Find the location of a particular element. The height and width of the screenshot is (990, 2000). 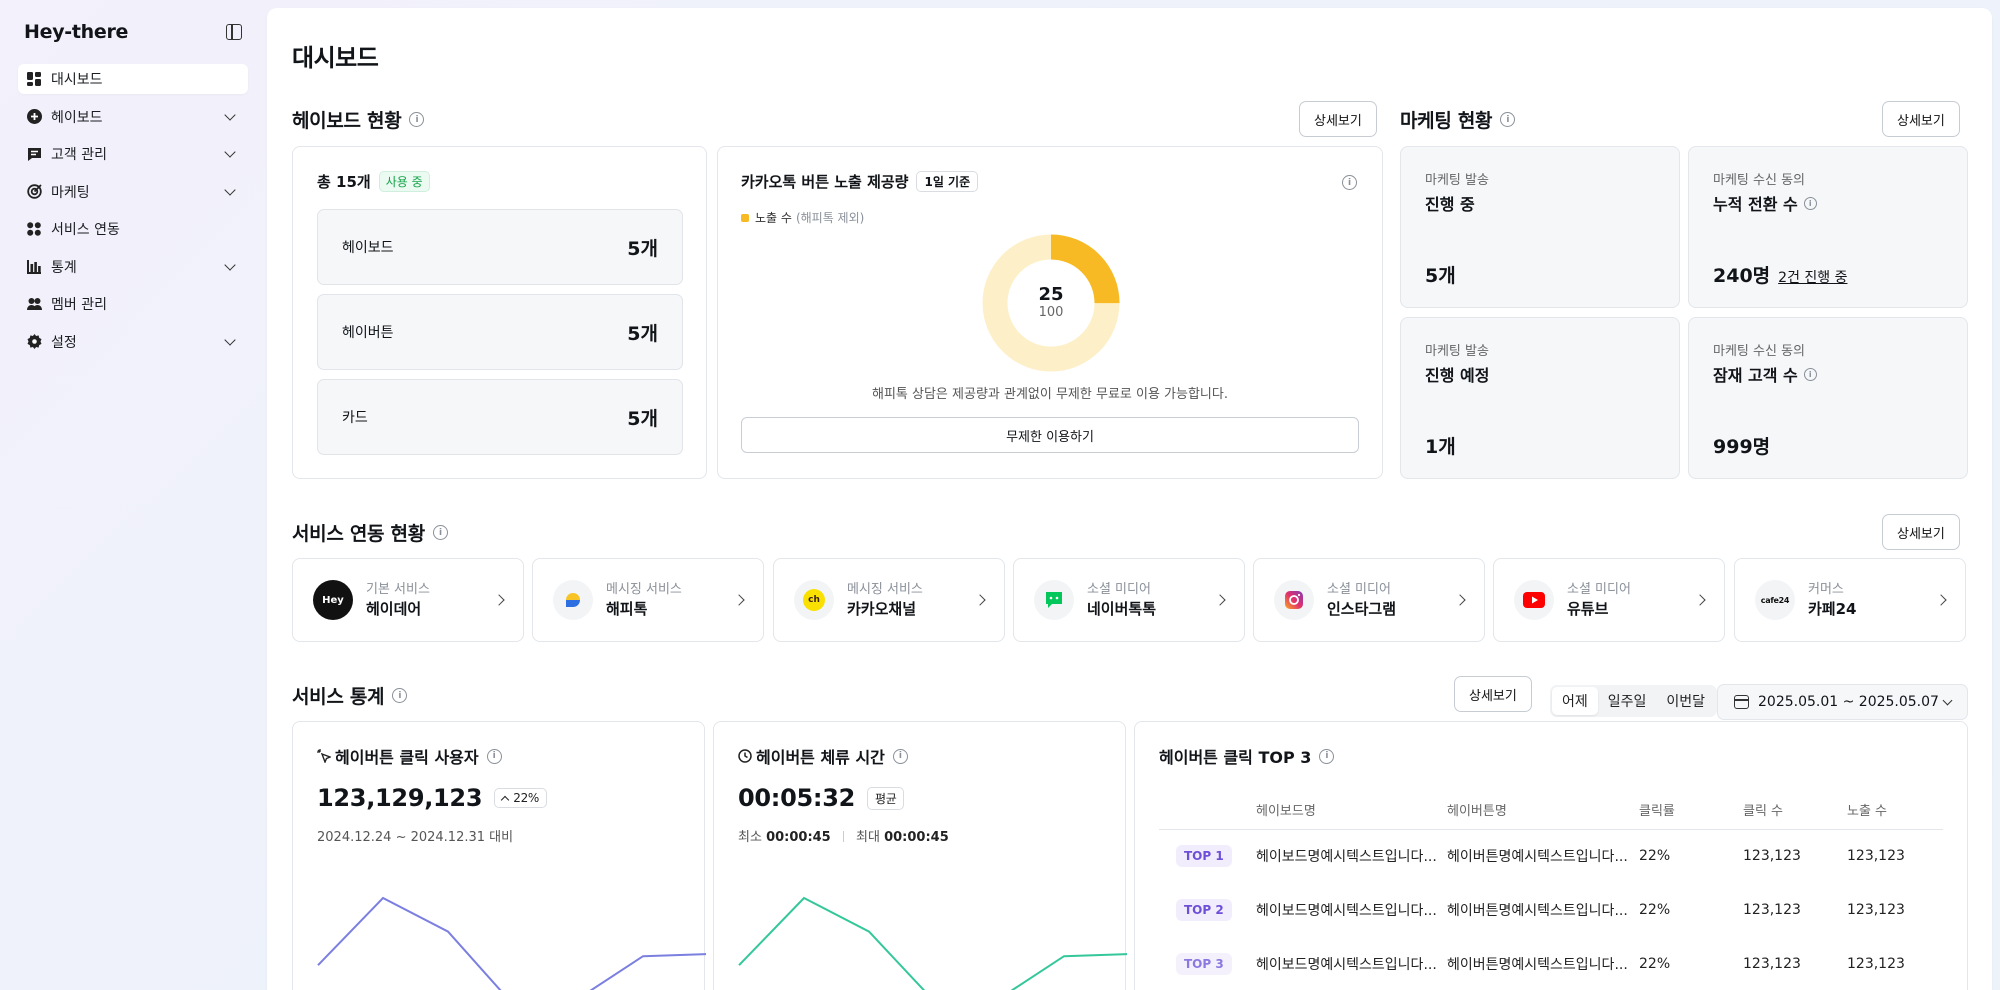

service-card-youtube: 소셜 미디어 유튜브 is located at coordinates (1609, 600).